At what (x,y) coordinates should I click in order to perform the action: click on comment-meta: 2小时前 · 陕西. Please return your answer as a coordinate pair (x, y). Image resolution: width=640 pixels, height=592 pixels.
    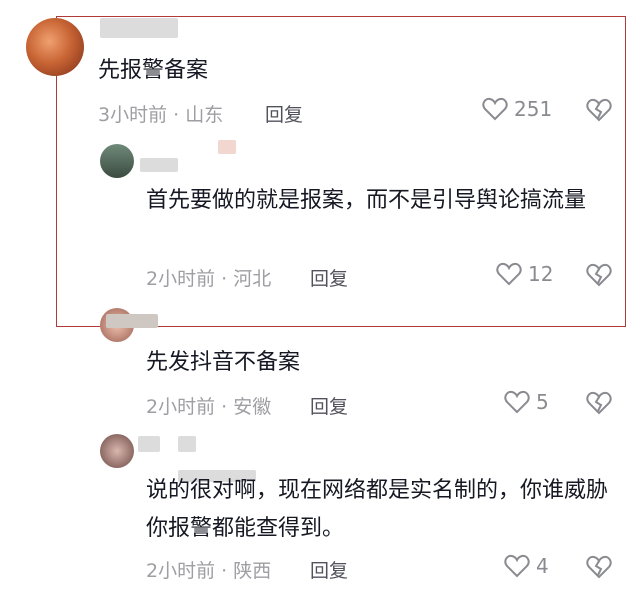
    Looking at the image, I should click on (209, 571).